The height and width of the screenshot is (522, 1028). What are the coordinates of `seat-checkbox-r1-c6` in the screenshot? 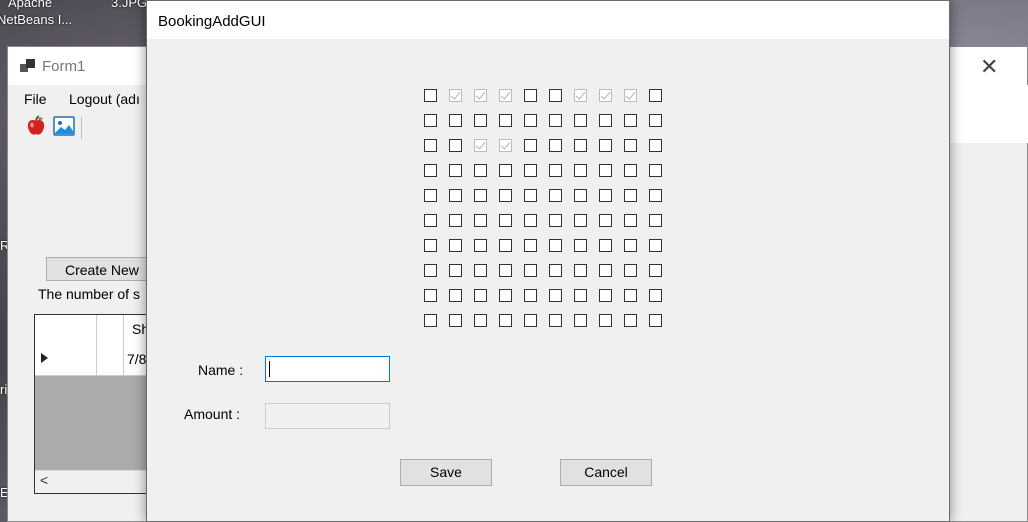 It's located at (555, 95).